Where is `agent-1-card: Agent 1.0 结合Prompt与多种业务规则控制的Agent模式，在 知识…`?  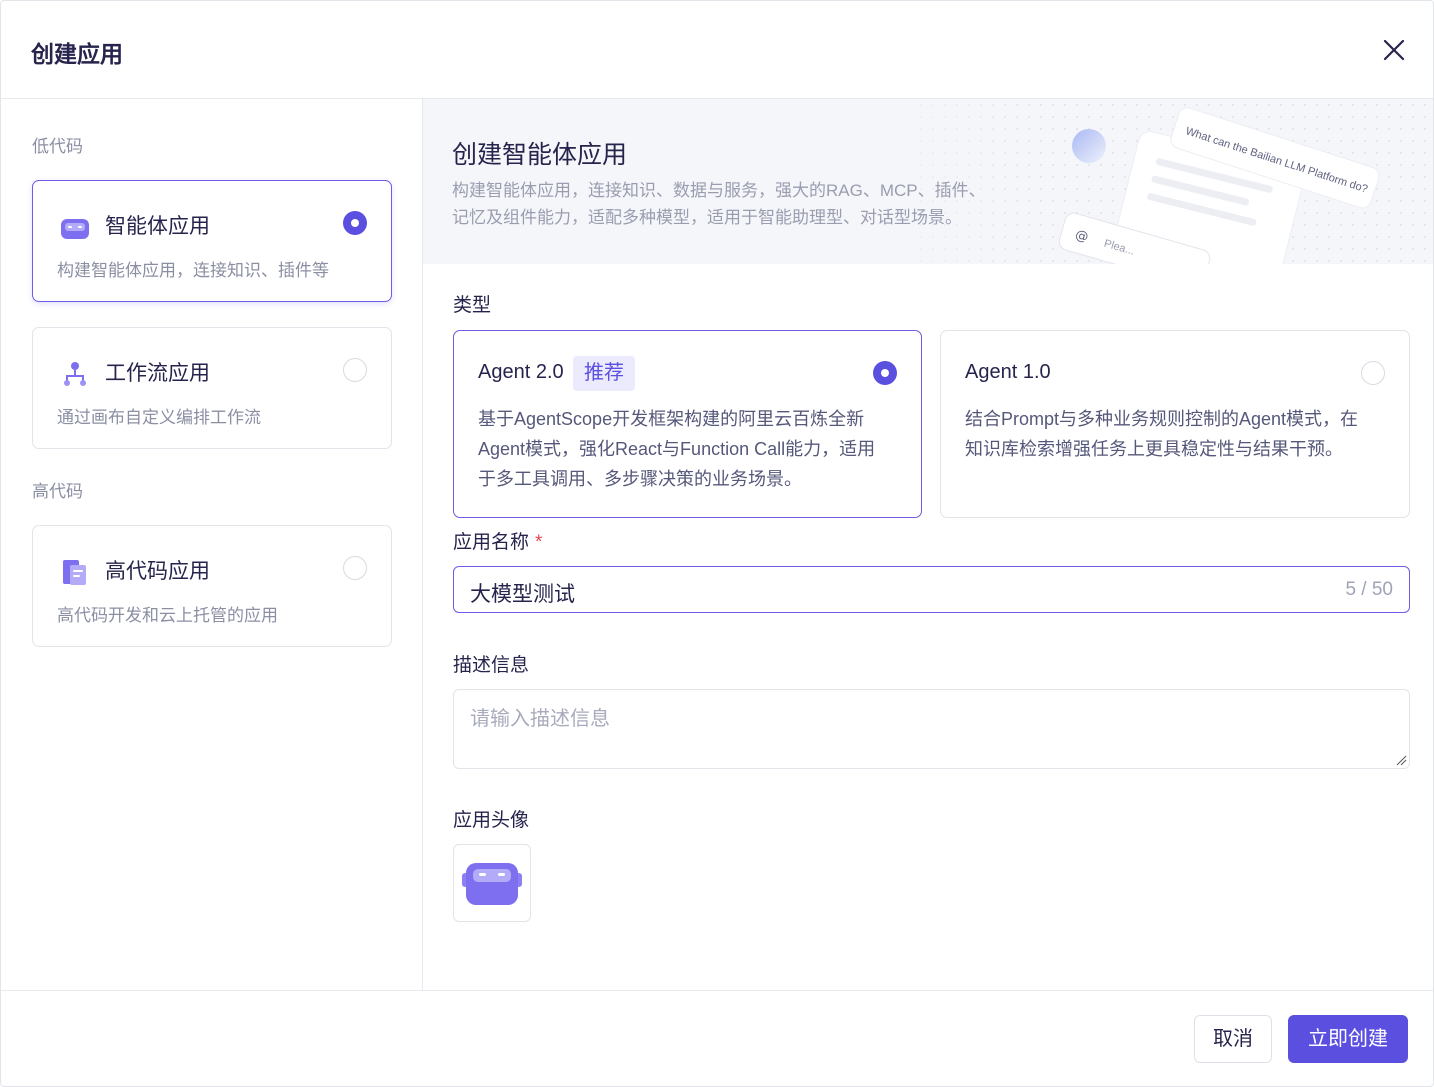
agent-1-card: Agent 1.0 结合Prompt与多种业务规则控制的Agent模式，在 知识… is located at coordinates (1175, 424).